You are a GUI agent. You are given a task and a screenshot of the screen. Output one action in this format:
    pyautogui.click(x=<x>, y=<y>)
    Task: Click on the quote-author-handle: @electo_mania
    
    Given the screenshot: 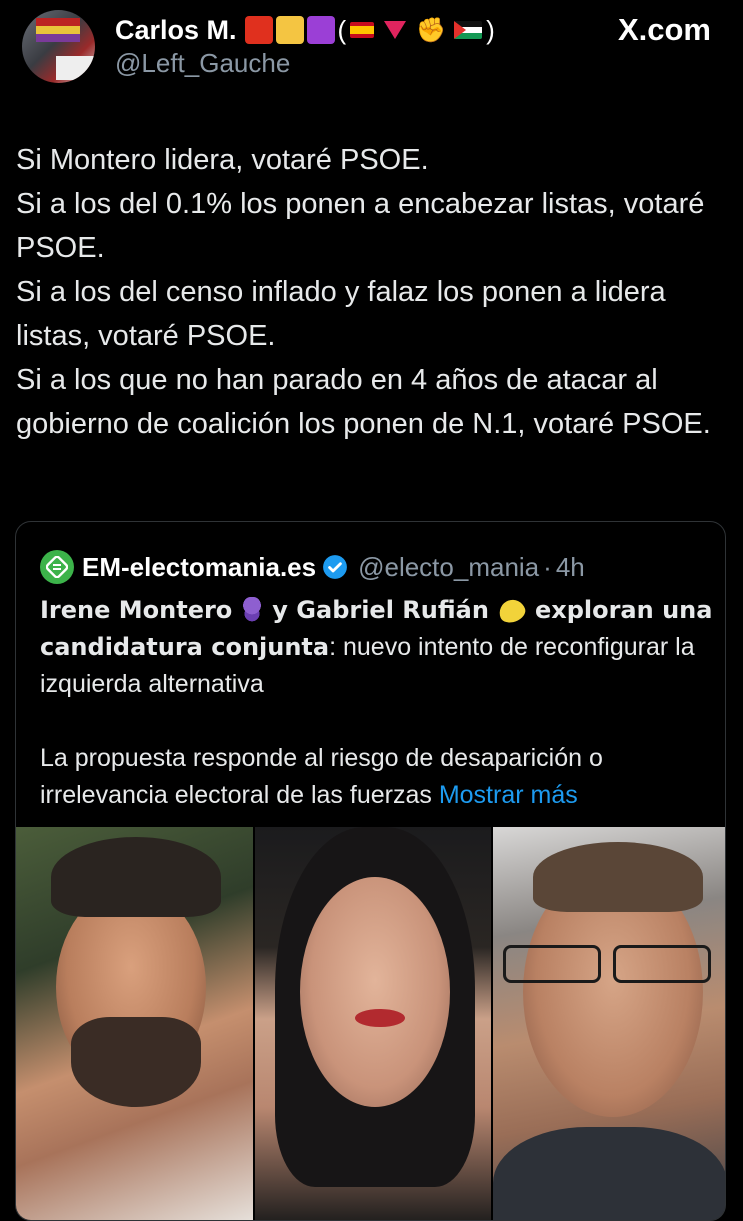 What is the action you would take?
    pyautogui.click(x=448, y=567)
    